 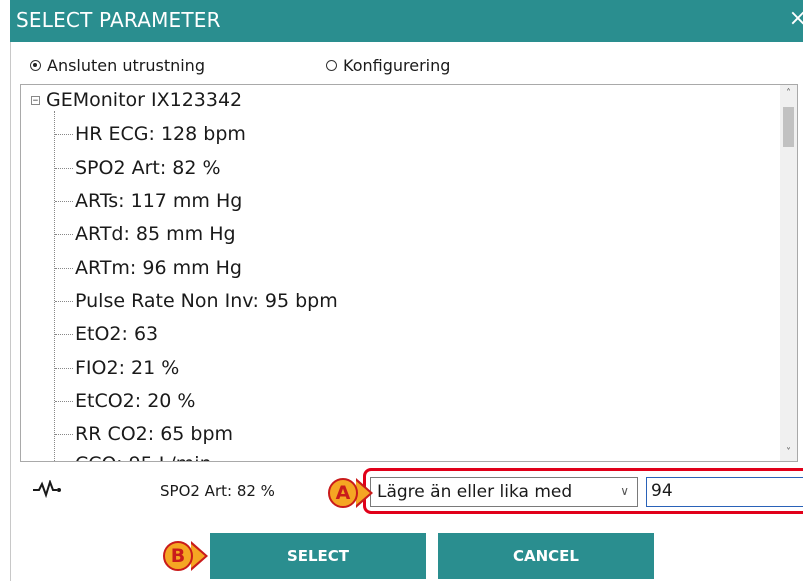 I want to click on tree-root-node: − GEMonitor IX123342, so click(x=136, y=100).